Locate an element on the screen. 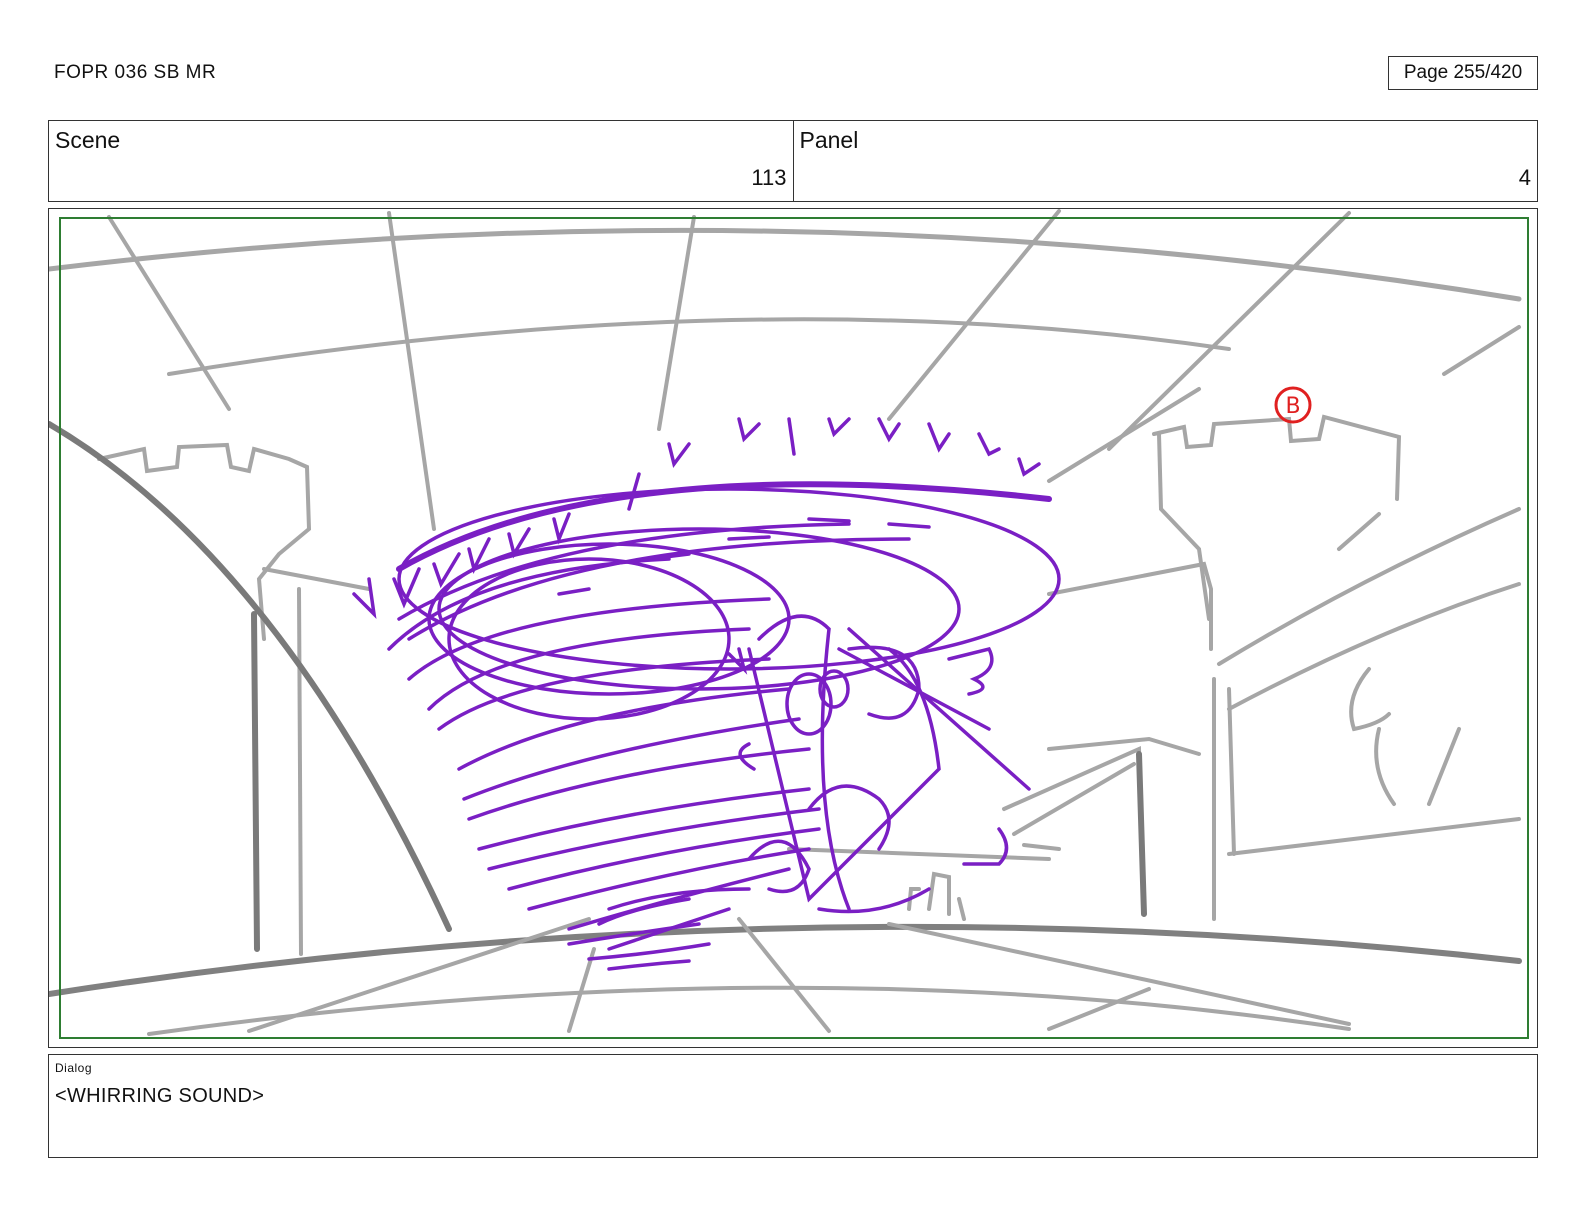  scene-cell: Scene 113 is located at coordinates (421, 161).